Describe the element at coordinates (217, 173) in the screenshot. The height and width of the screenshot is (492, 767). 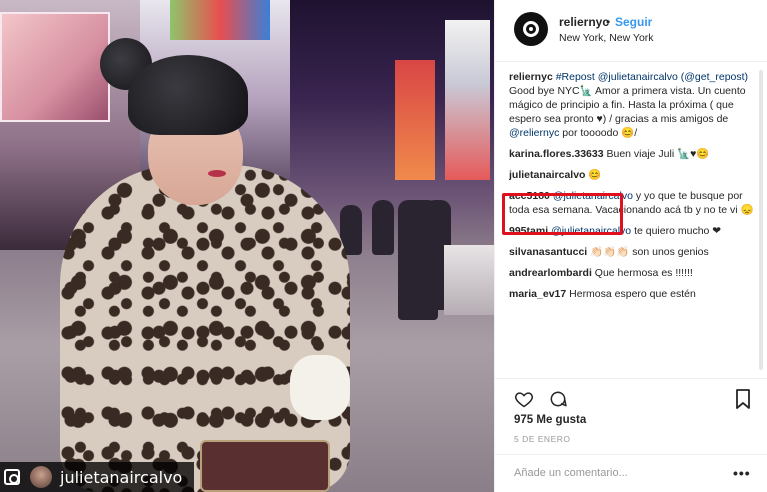
I see `lips` at that location.